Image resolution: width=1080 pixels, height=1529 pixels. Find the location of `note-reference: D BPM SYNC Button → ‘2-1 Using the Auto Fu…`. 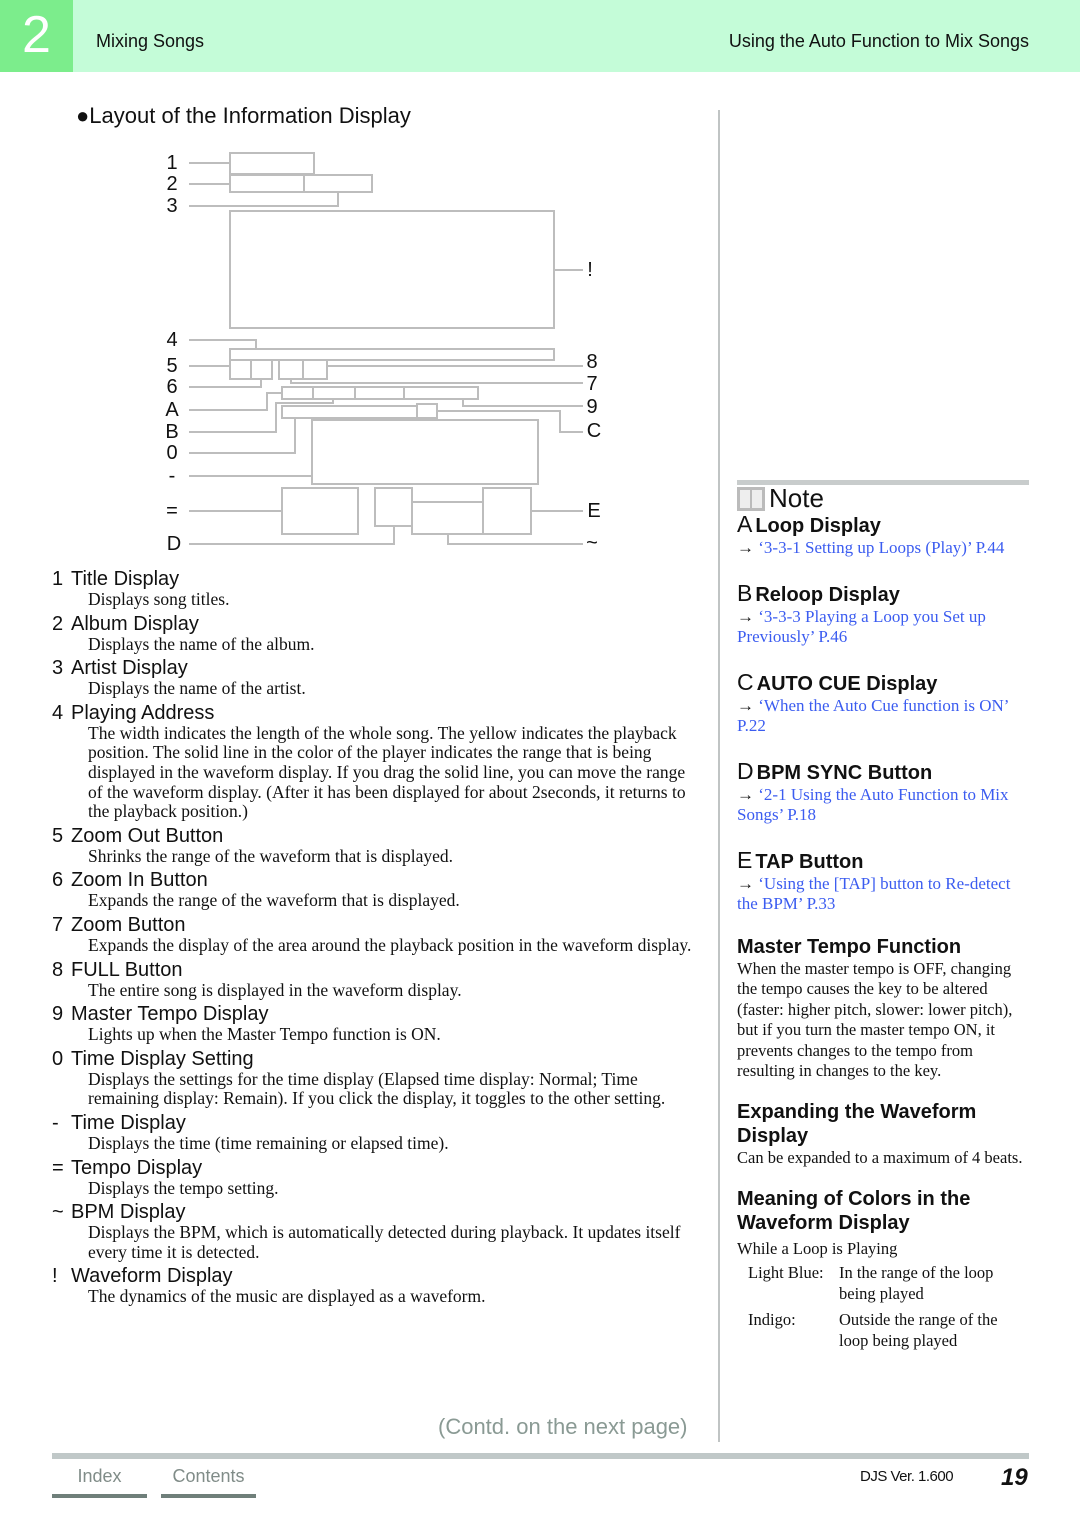

note-reference: D BPM SYNC Button → ‘2-1 Using the Auto Fu… is located at coordinates (883, 792).